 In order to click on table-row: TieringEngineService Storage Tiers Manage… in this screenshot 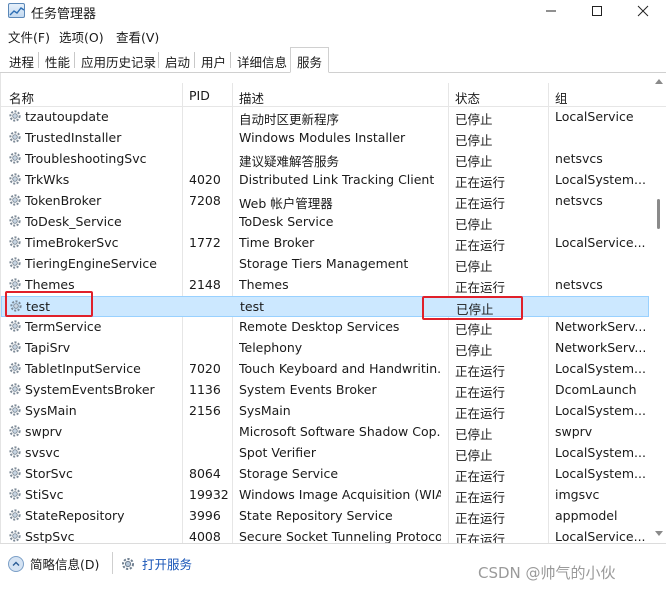, I will do `click(325, 264)`.